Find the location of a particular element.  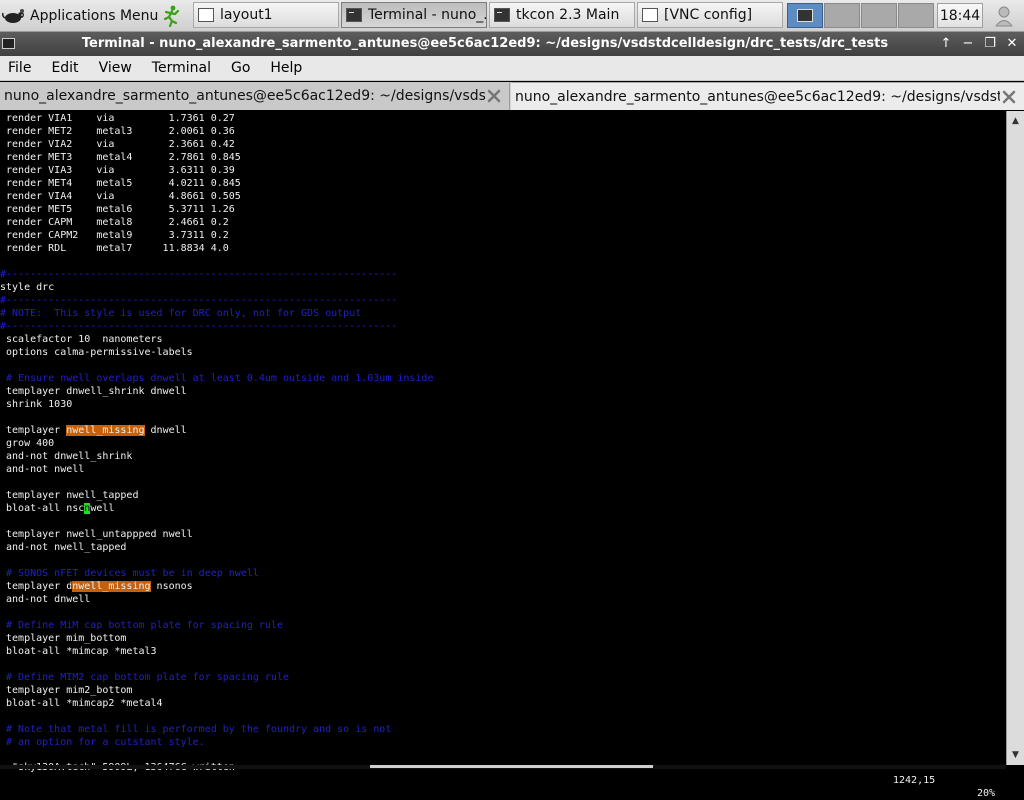

terminal-line: render RDL metal7 11.8834 4.0 is located at coordinates (114, 248).